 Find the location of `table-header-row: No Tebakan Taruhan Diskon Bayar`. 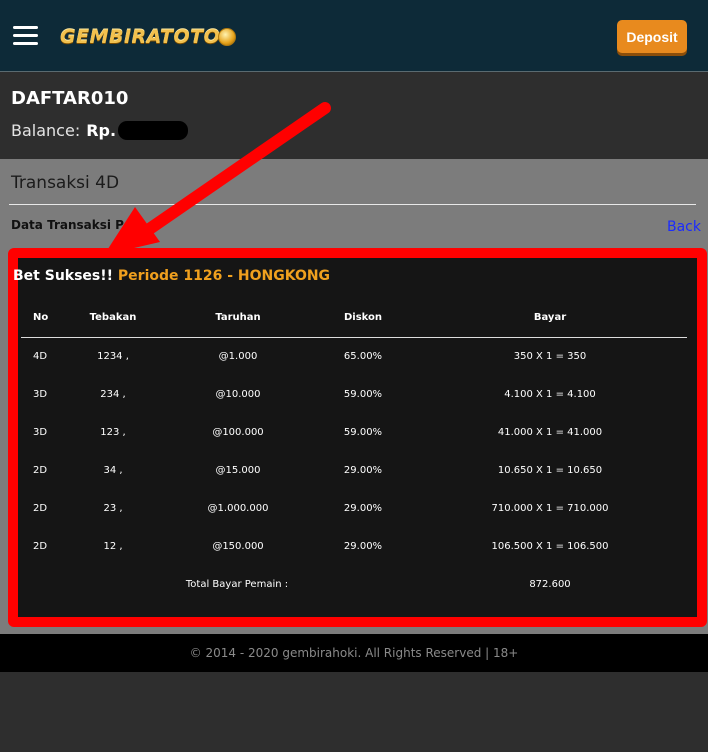

table-header-row: No Tebakan Taruhan Diskon Bayar is located at coordinates (354, 318).